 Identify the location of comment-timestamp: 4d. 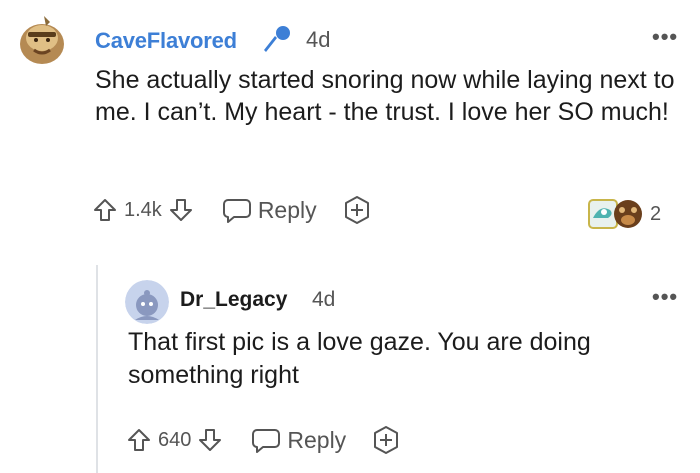
(318, 39).